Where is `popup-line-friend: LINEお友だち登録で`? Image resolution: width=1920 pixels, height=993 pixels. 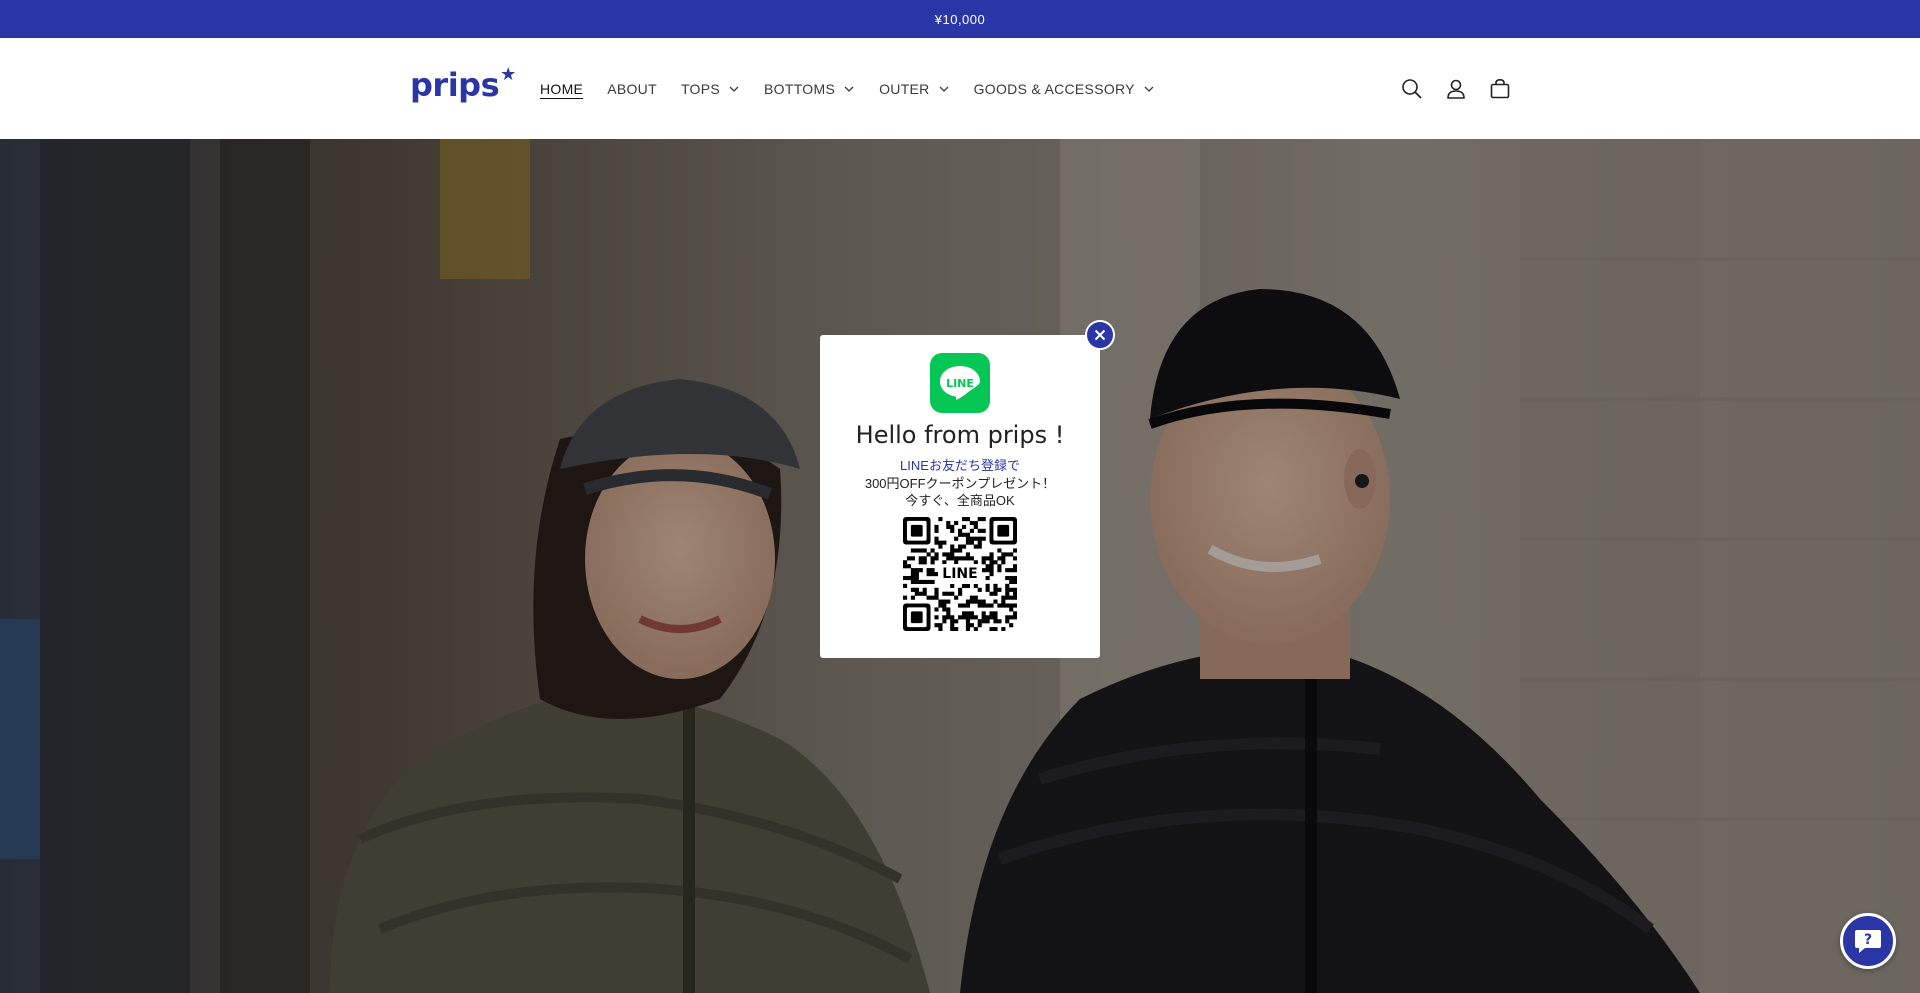 popup-line-friend: LINEお友だち登録で is located at coordinates (960, 465).